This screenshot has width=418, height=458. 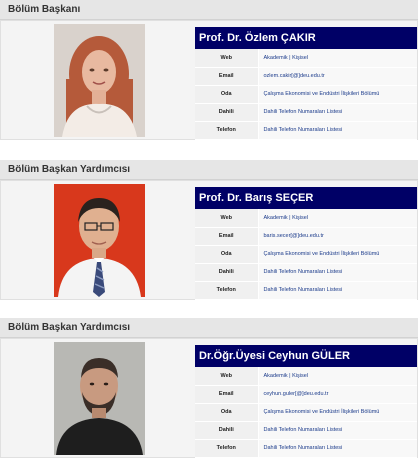 What do you see at coordinates (337, 76) in the screenshot?
I see `email-link: ozlem.cakir[@]deu.edu.tr` at bounding box center [337, 76].